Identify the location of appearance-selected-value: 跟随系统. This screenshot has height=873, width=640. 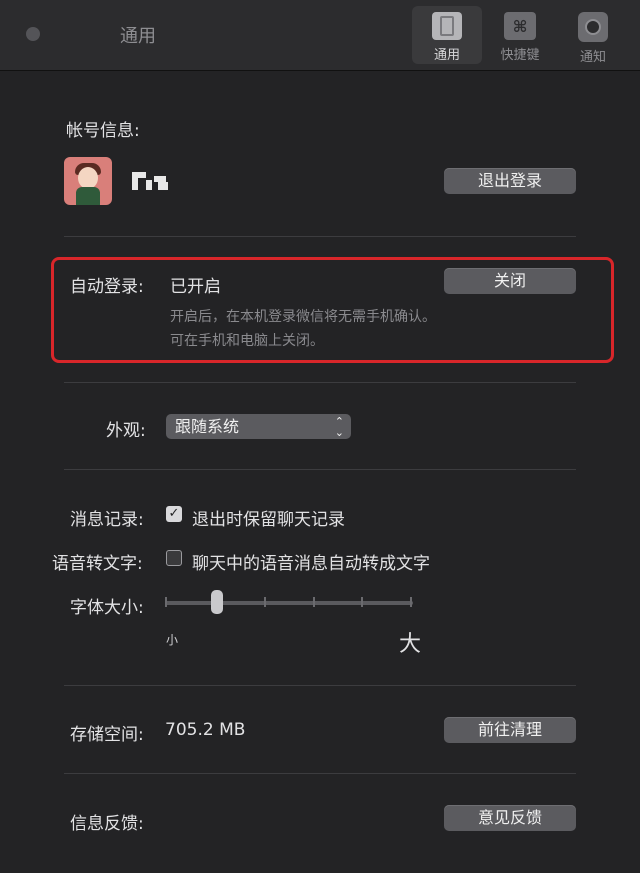
(207, 426).